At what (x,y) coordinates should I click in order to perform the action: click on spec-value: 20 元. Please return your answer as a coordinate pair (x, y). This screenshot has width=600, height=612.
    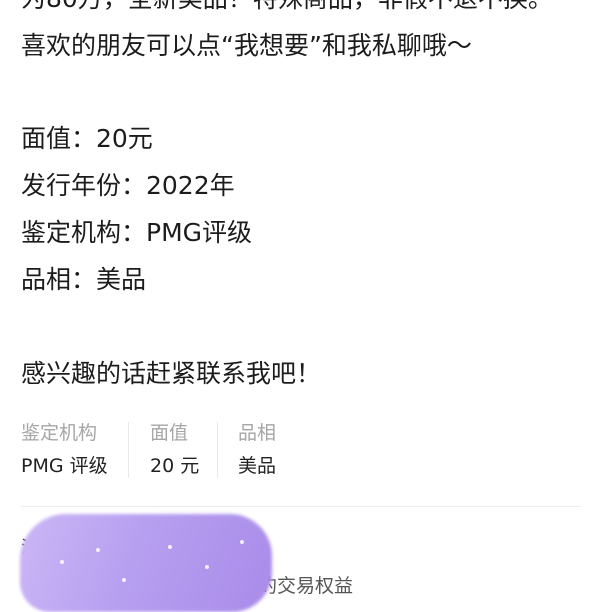
    Looking at the image, I should click on (175, 466).